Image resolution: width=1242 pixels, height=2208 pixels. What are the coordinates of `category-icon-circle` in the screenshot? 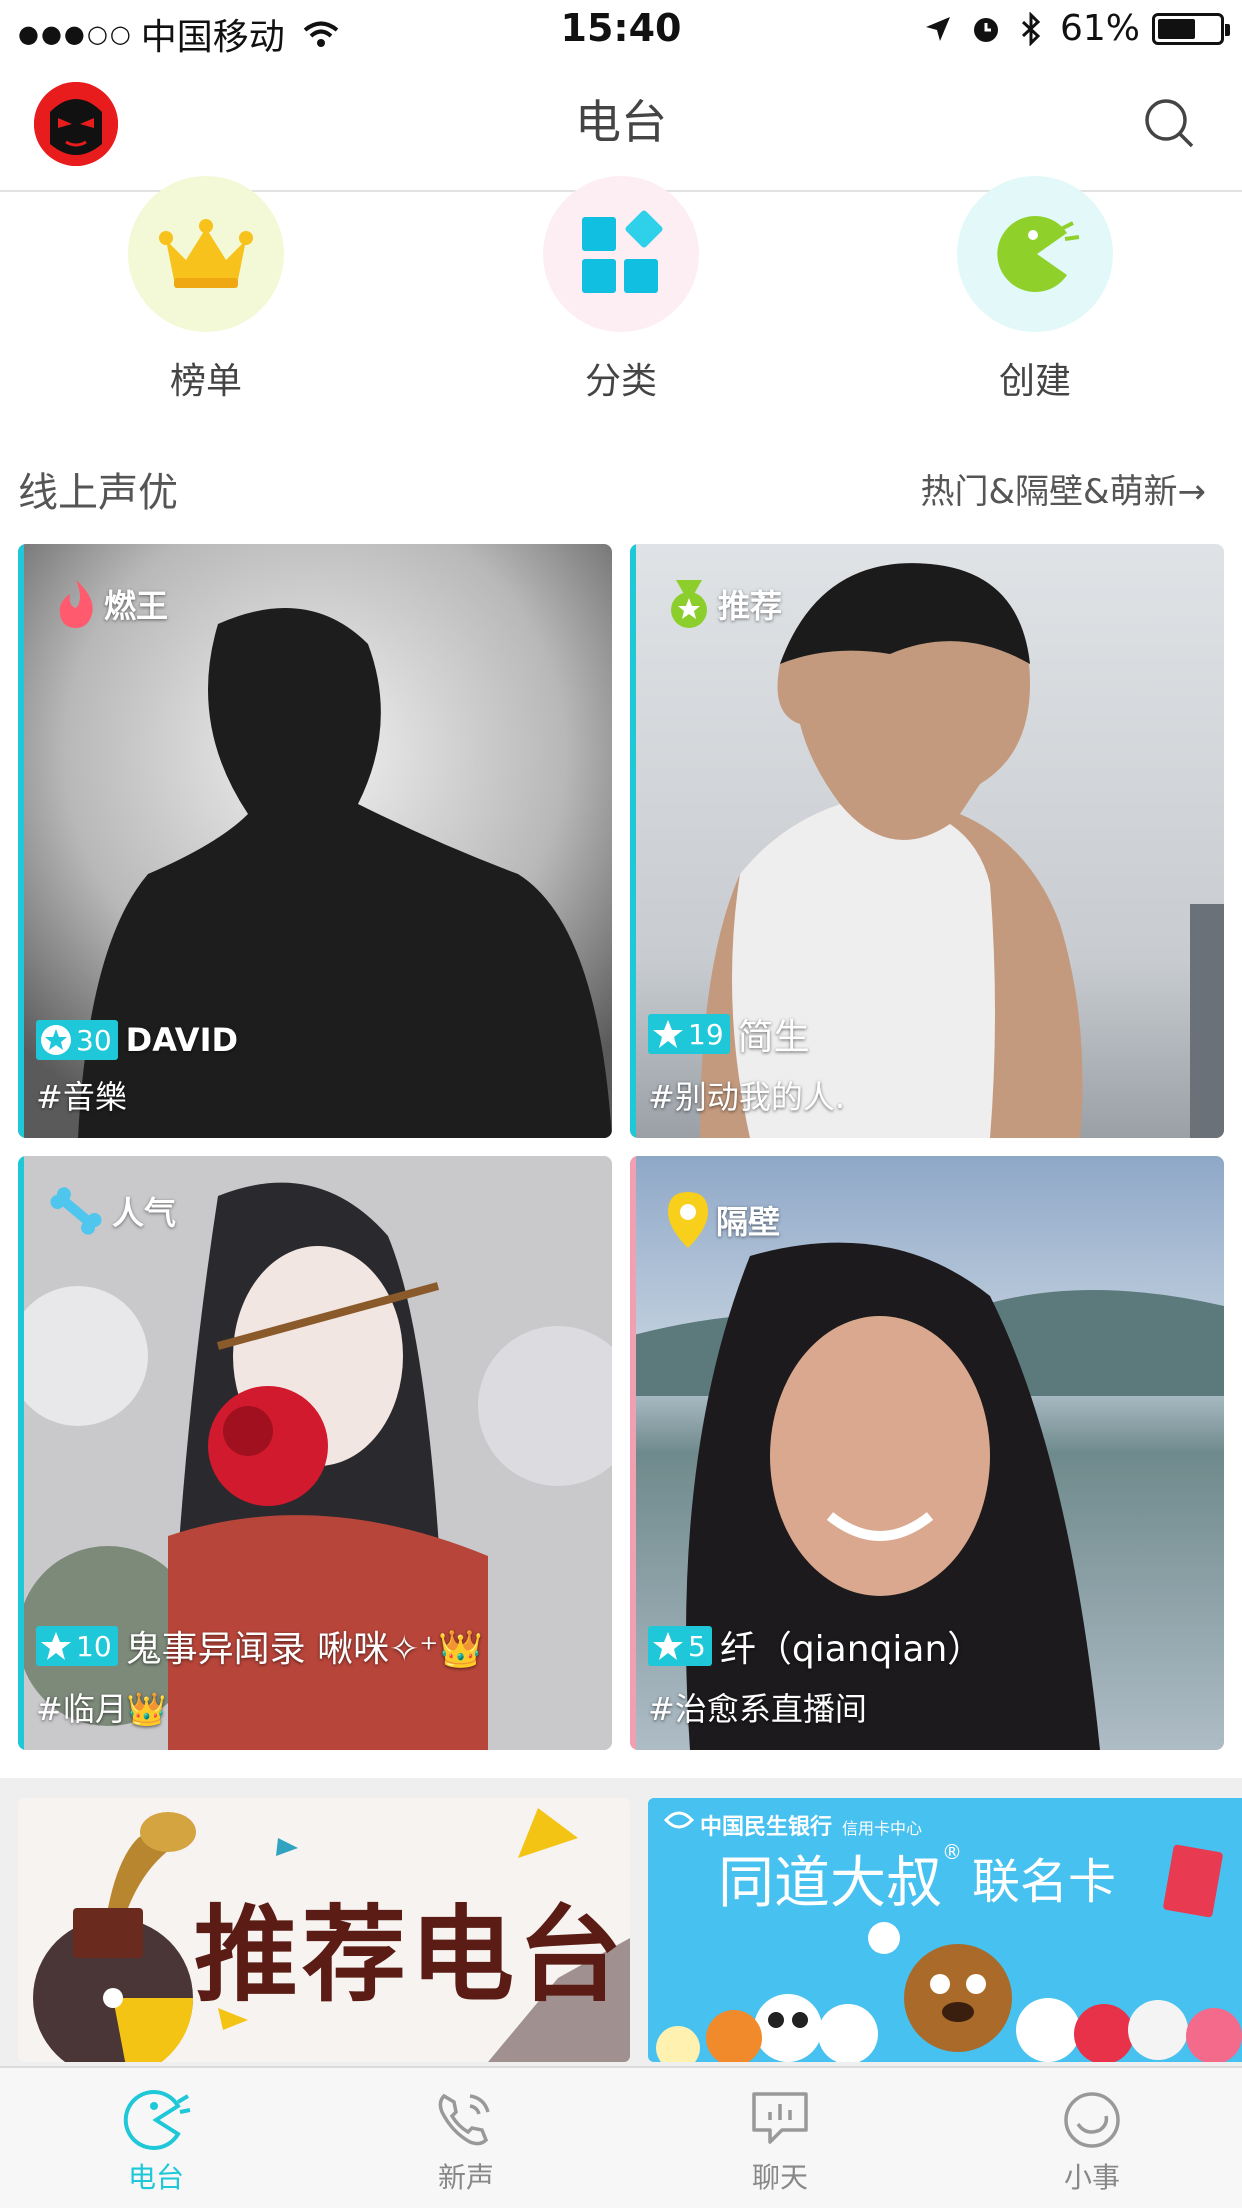 It's located at (621, 254).